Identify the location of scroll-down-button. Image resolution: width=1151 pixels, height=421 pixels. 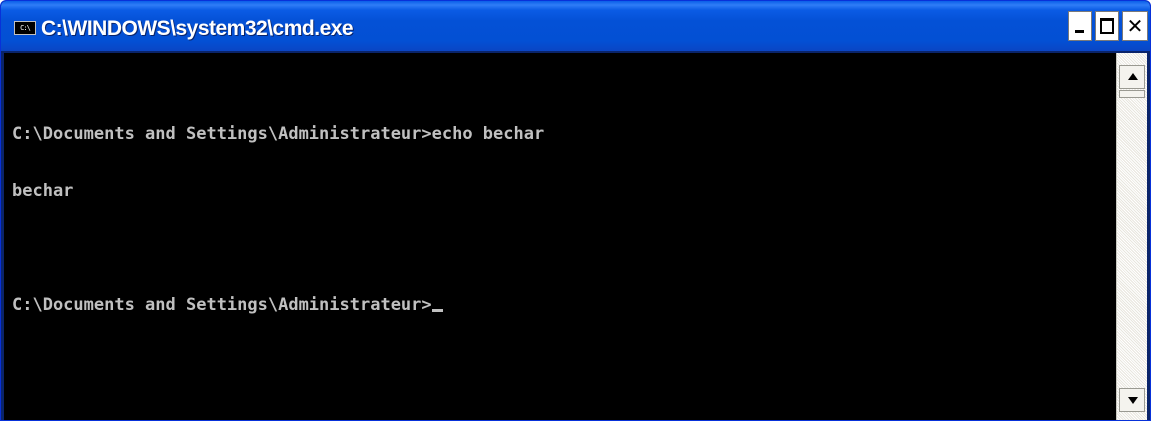
(1132, 400).